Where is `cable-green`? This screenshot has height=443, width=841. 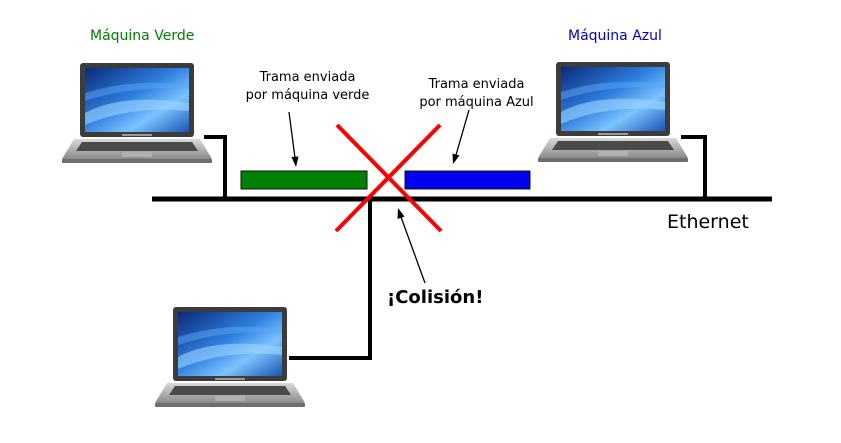
cable-green is located at coordinates (215, 167).